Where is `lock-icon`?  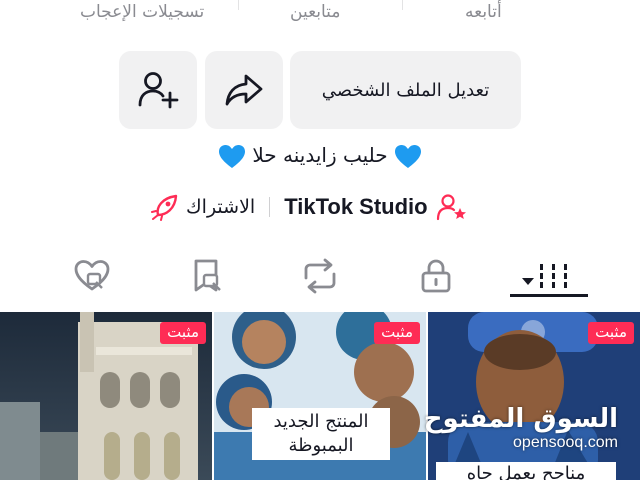 lock-icon is located at coordinates (436, 276).